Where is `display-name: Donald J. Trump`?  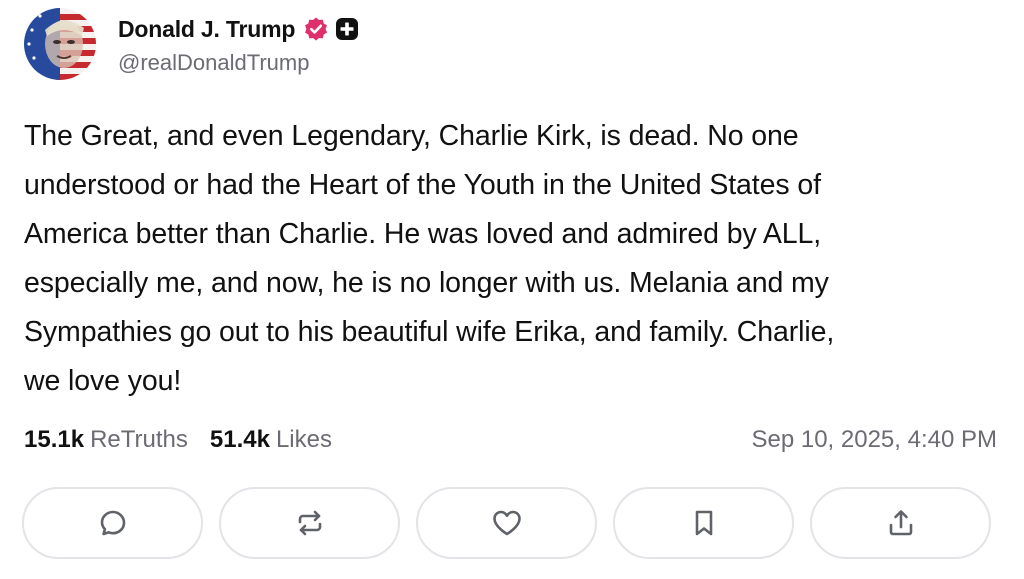
display-name: Donald J. Trump is located at coordinates (206, 29).